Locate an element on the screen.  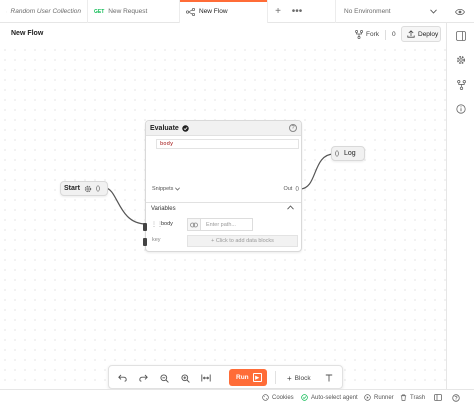
variable-row: ⋮⋮ body is located at coordinates (223, 225).